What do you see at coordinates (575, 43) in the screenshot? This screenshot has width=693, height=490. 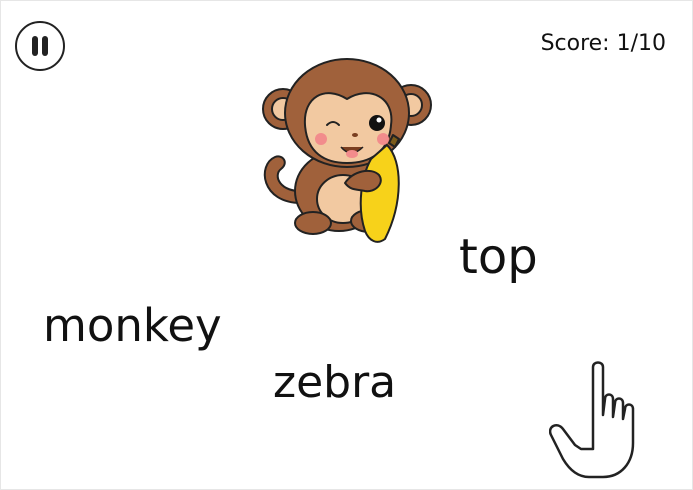 I see `score-label: Score:` at bounding box center [575, 43].